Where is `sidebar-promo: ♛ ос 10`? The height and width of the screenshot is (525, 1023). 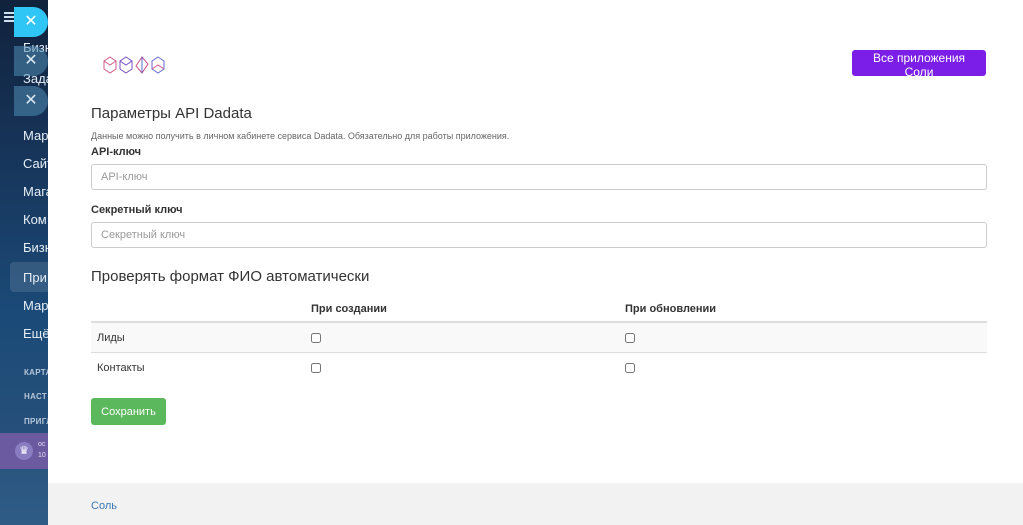
sidebar-promo: ♛ ос 10 is located at coordinates (24, 451).